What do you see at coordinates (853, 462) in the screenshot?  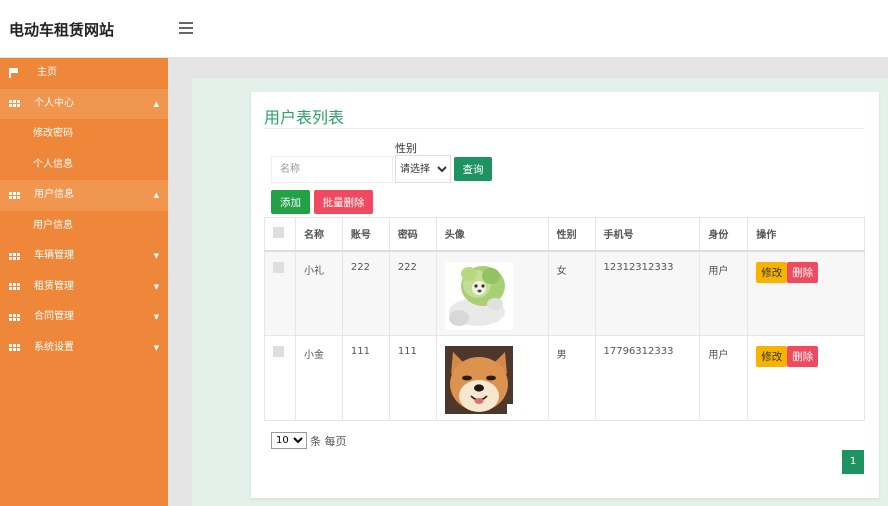 I see `pagination-page-button: 1` at bounding box center [853, 462].